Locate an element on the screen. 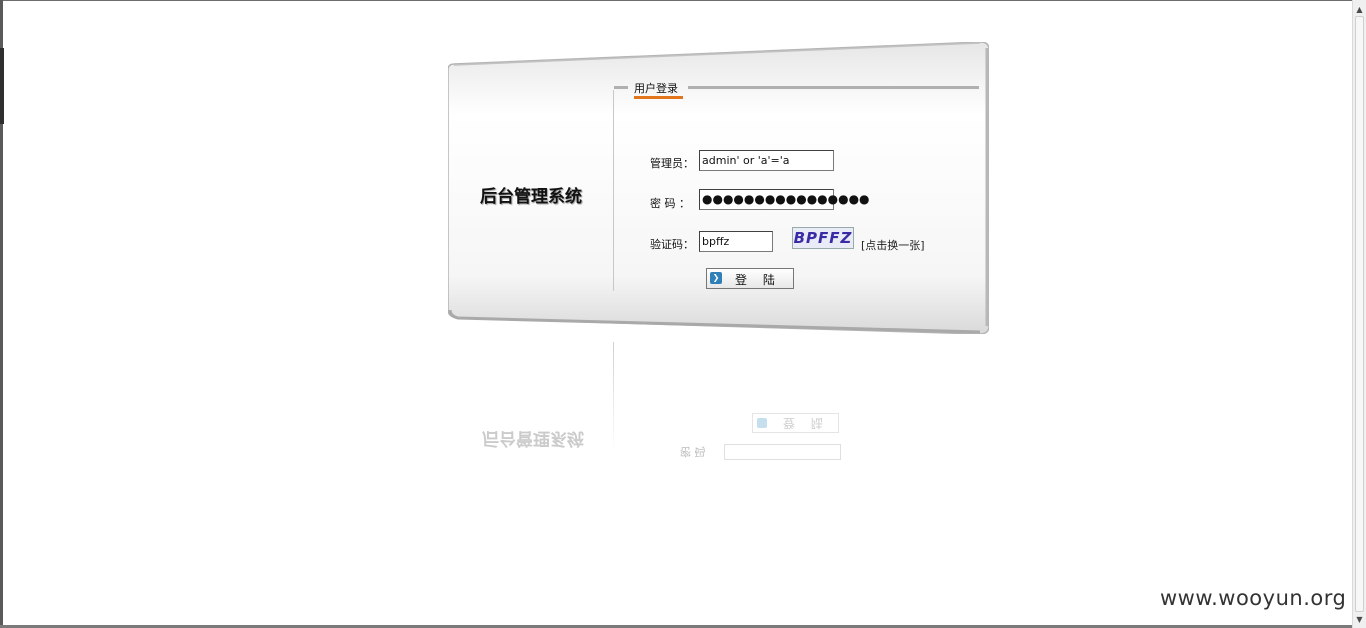 Image resolution: width=1366 pixels, height=628 pixels. panel-divider is located at coordinates (613, 190).